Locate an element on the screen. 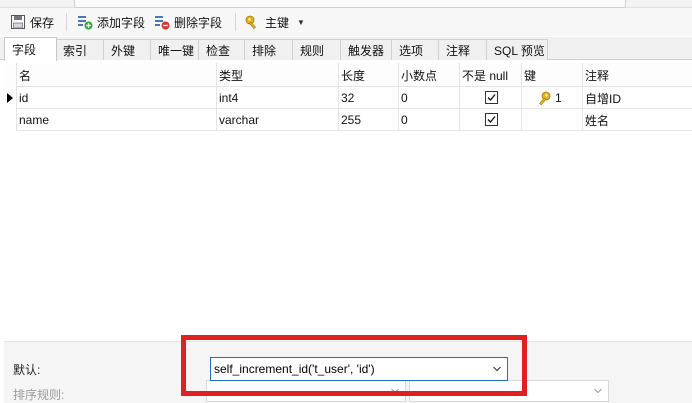 The width and height of the screenshot is (692, 403). tab-triggers: 触发器 is located at coordinates (366, 49).